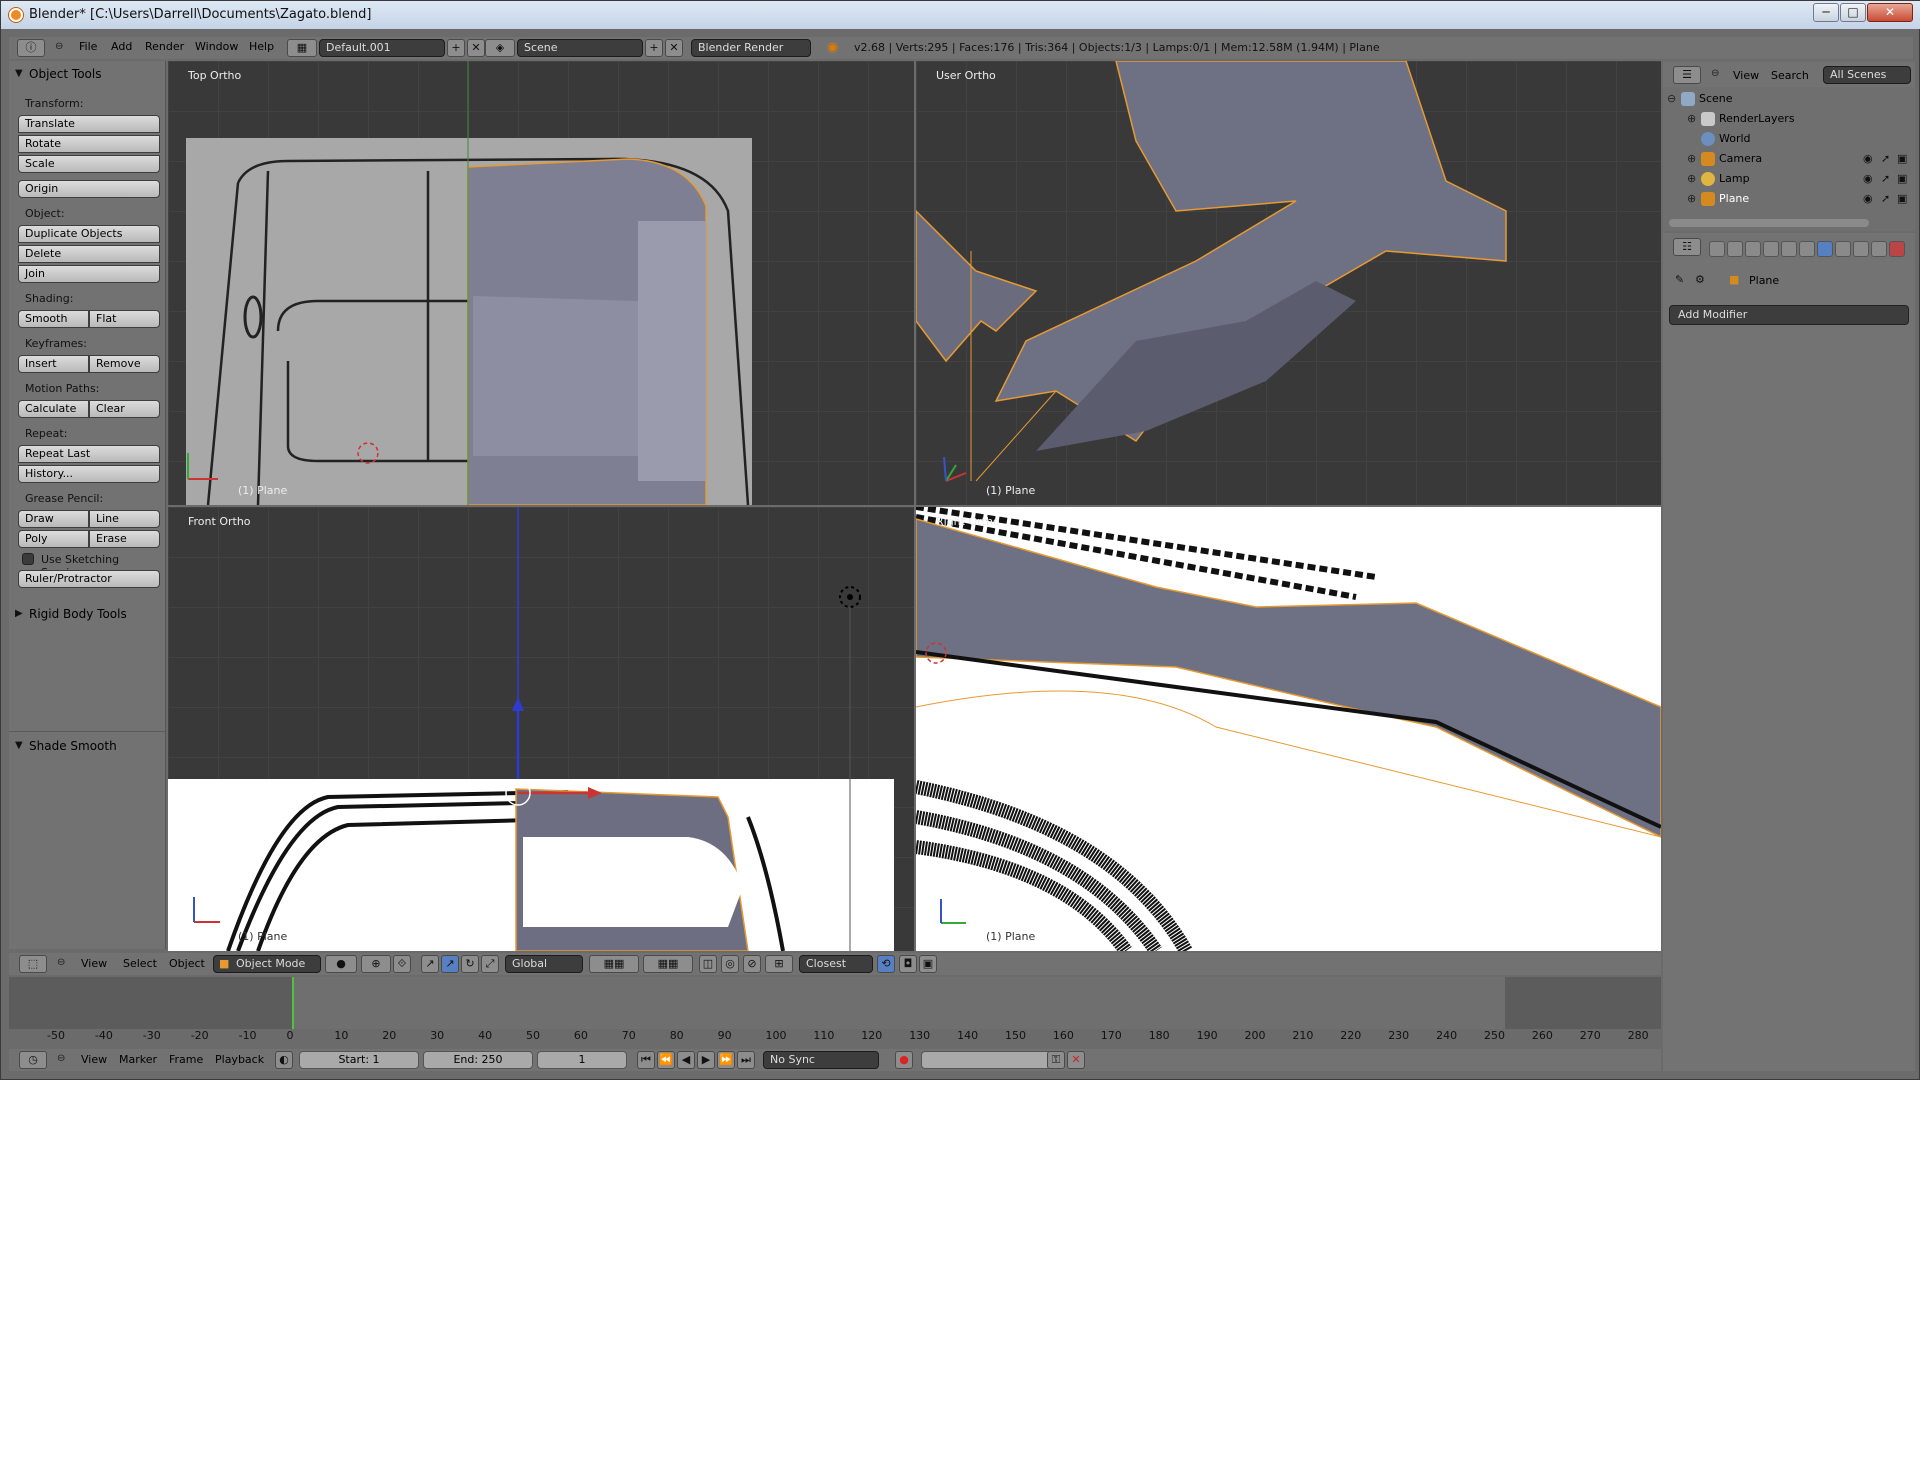  What do you see at coordinates (1879, 249) in the screenshot?
I see `texture-tab-icon` at bounding box center [1879, 249].